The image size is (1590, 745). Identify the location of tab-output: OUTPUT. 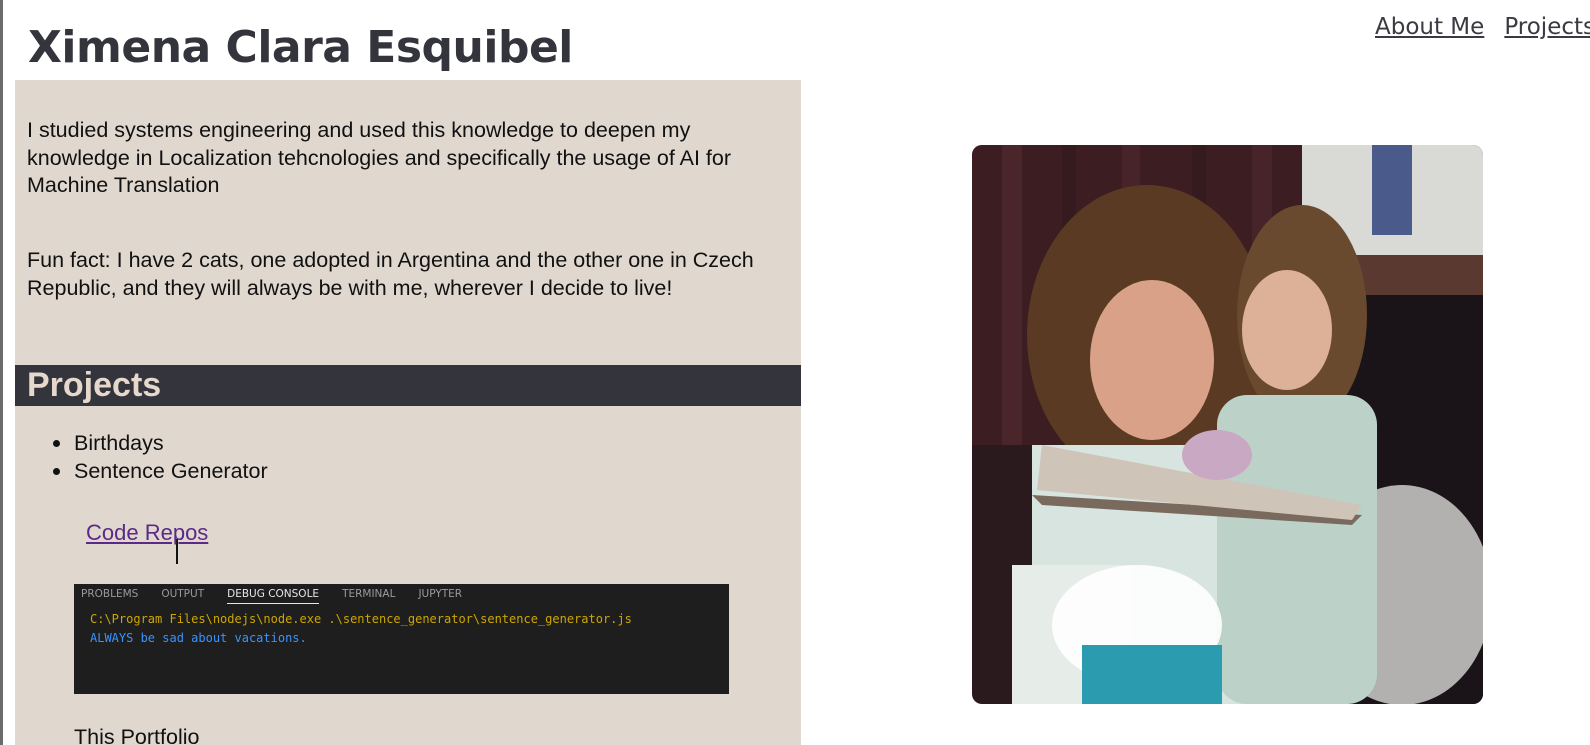
(183, 594).